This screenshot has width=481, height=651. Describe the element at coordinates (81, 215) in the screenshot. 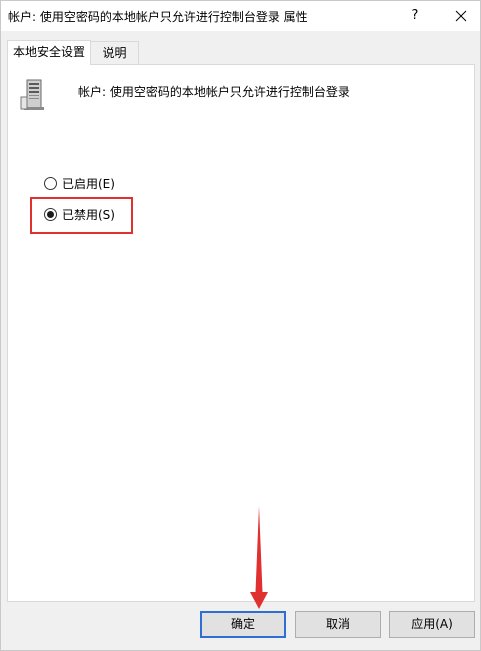

I see `highlight-annotation` at that location.